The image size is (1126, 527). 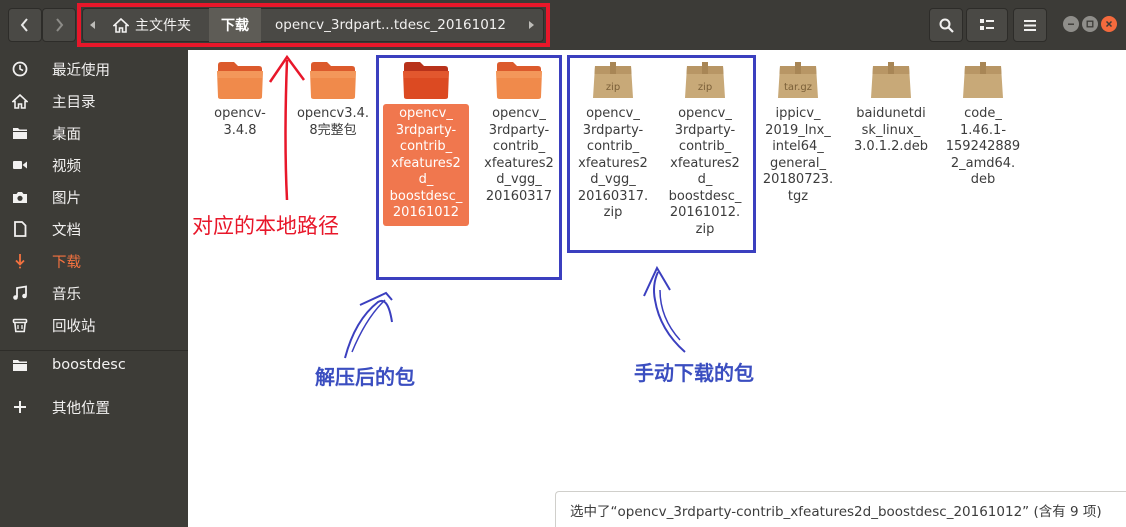 I want to click on blue-arrow-manual, so click(x=664, y=309).